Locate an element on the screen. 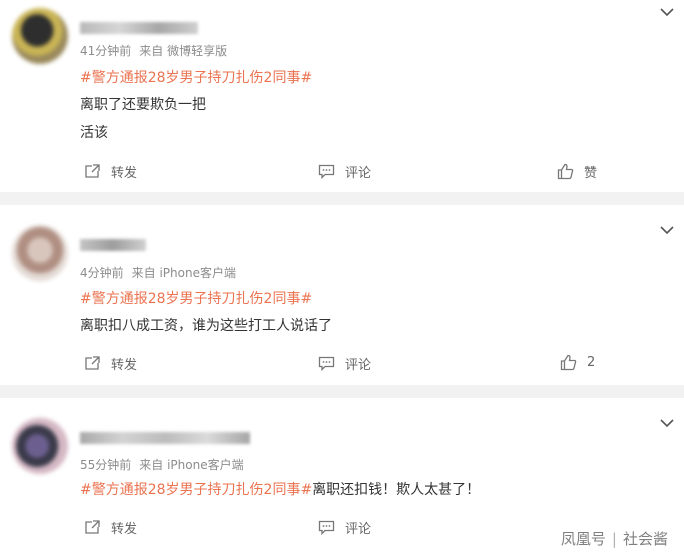  watermark: 凤凰号 | 社会酱 is located at coordinates (614, 538).